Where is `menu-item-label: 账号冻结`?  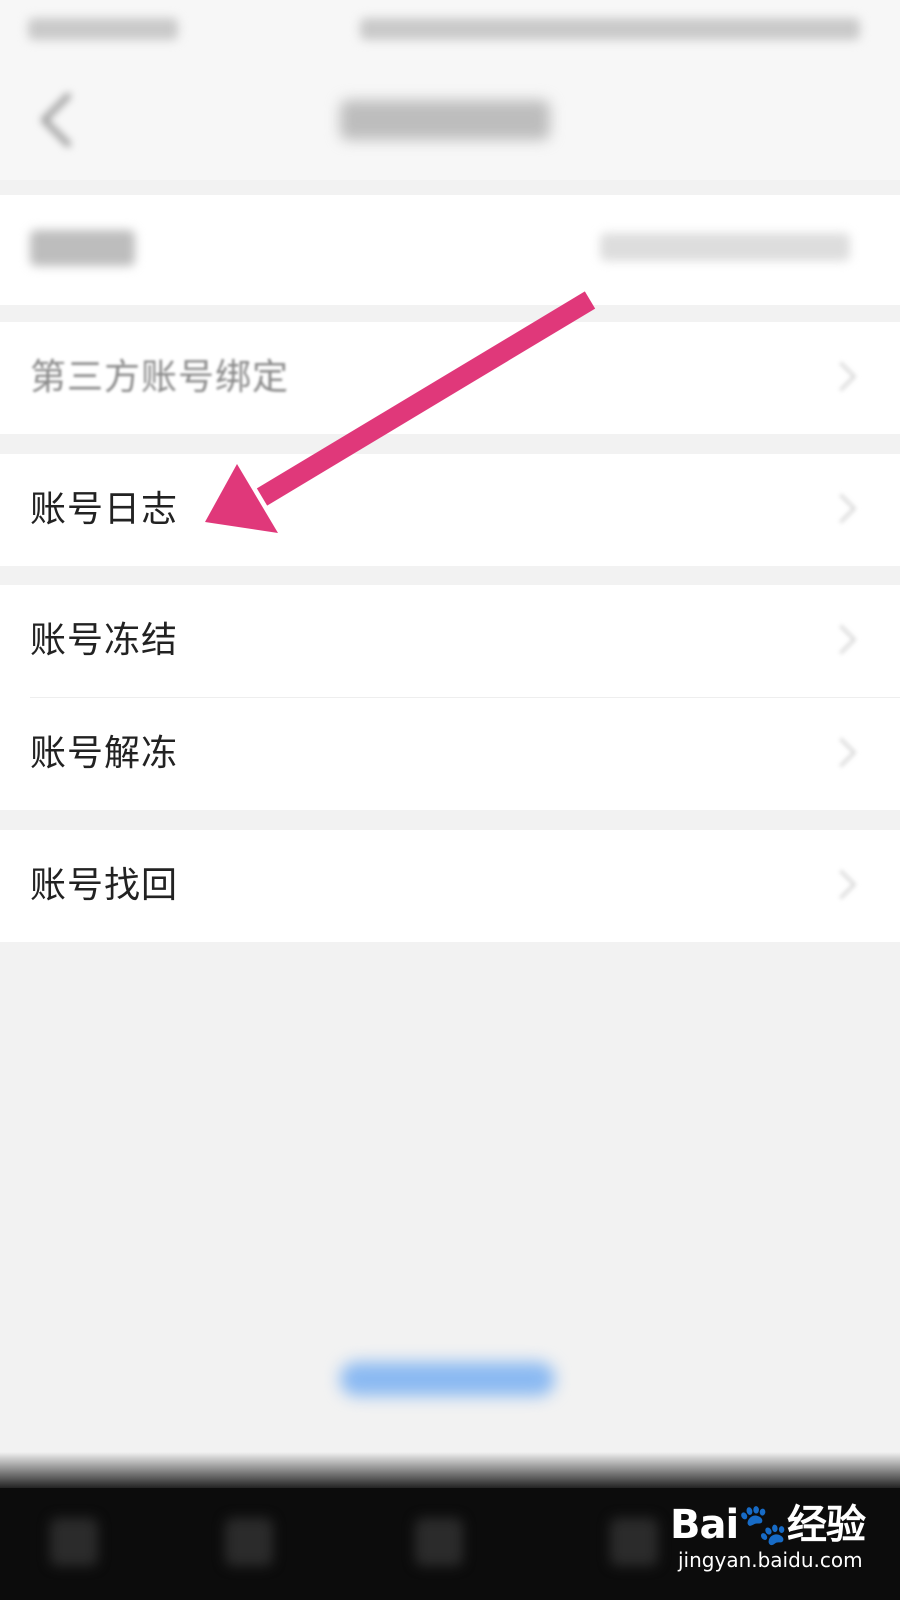
menu-item-label: 账号冻结 is located at coordinates (104, 640).